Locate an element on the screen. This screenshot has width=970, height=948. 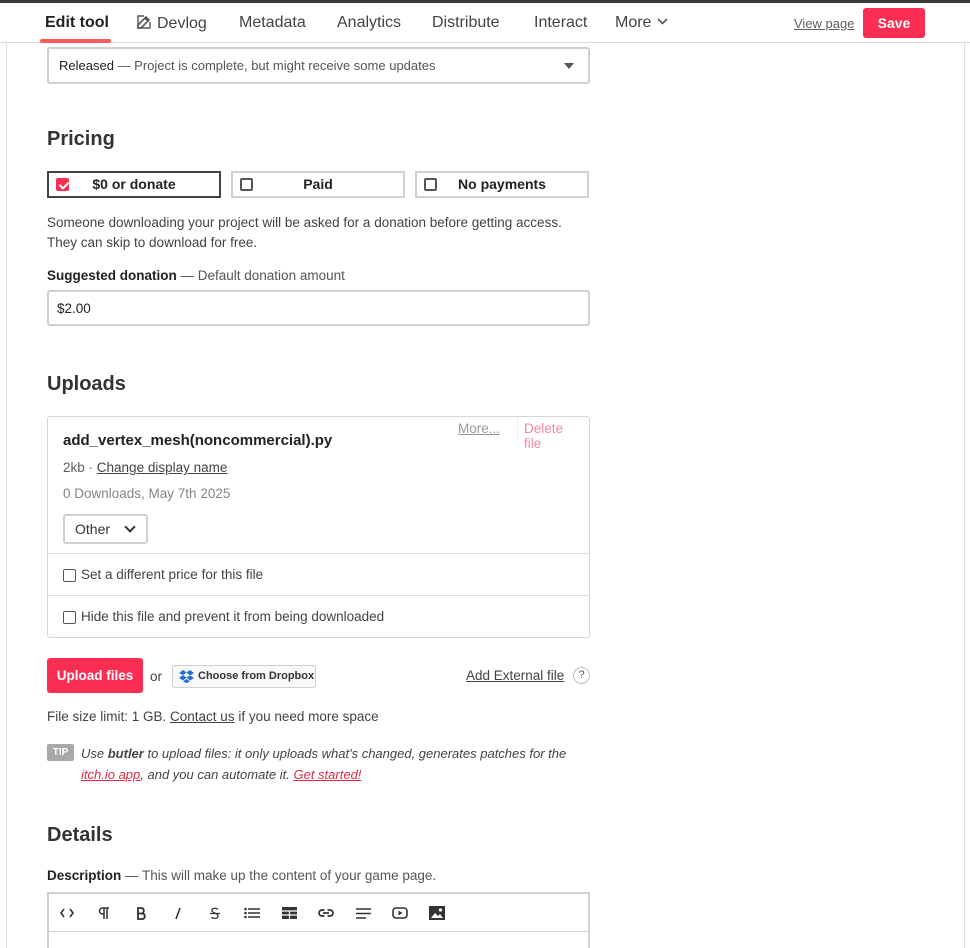
tab-more-label: More is located at coordinates (633, 22).